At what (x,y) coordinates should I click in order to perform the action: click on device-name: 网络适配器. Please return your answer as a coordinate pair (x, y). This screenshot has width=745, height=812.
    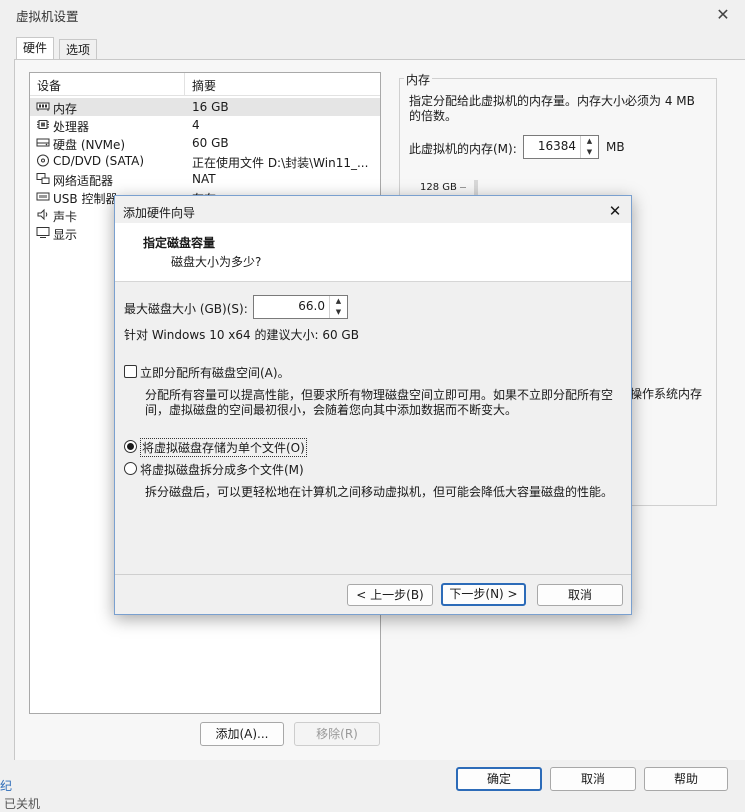
    Looking at the image, I should click on (83, 181).